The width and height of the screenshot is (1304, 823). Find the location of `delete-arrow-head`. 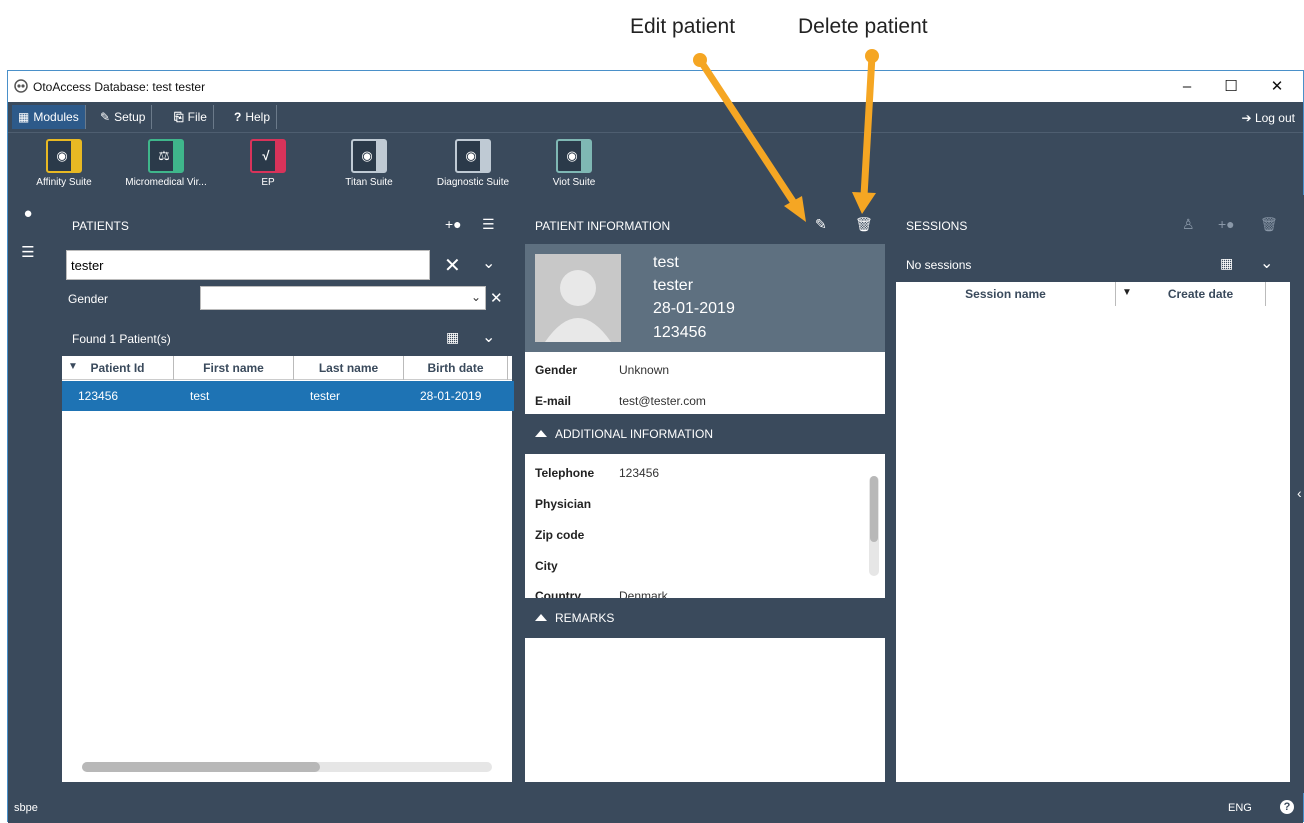

delete-arrow-head is located at coordinates (864, 203).